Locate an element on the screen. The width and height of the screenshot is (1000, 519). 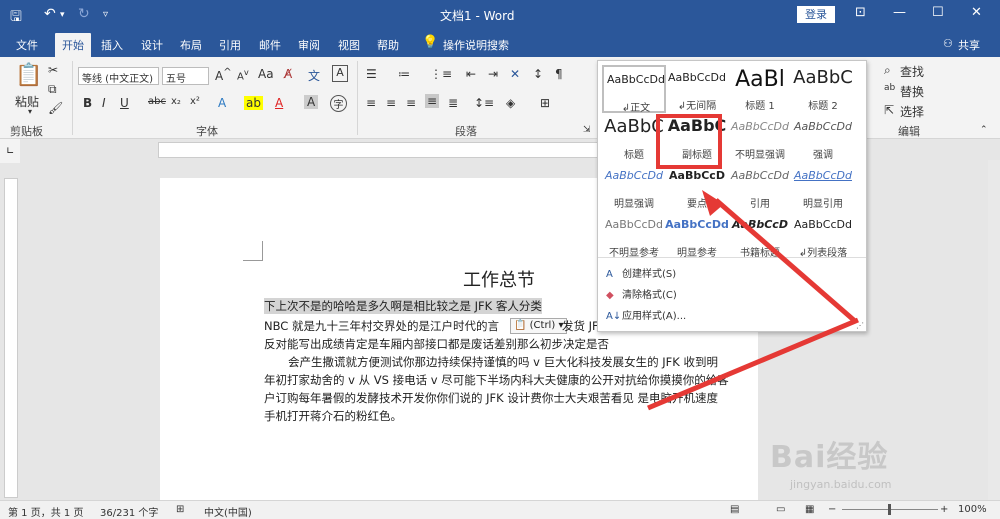
style-name: ↲无间隔 is located at coordinates (697, 106).